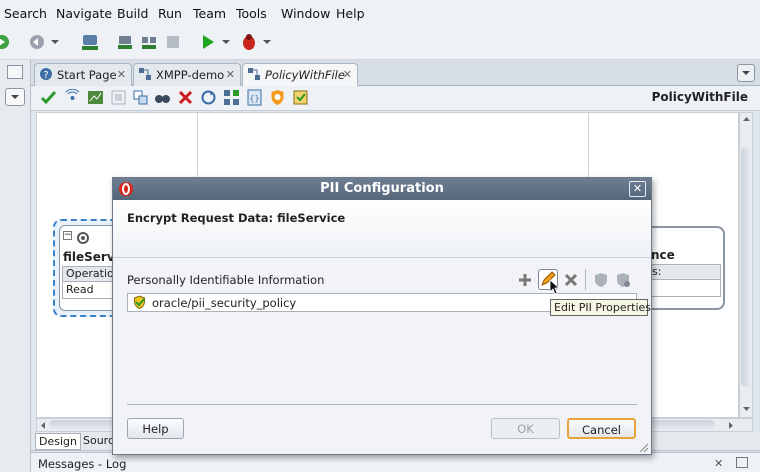 The width and height of the screenshot is (760, 472). I want to click on arrange-icon, so click(140, 97).